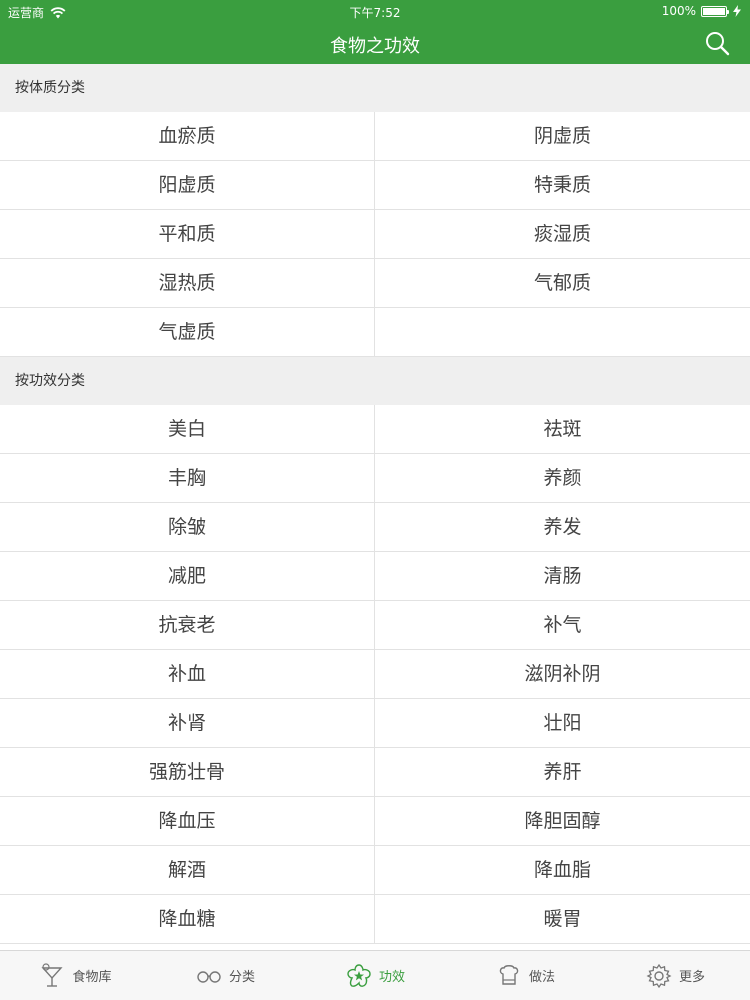  I want to click on battery-icon, so click(715, 11).